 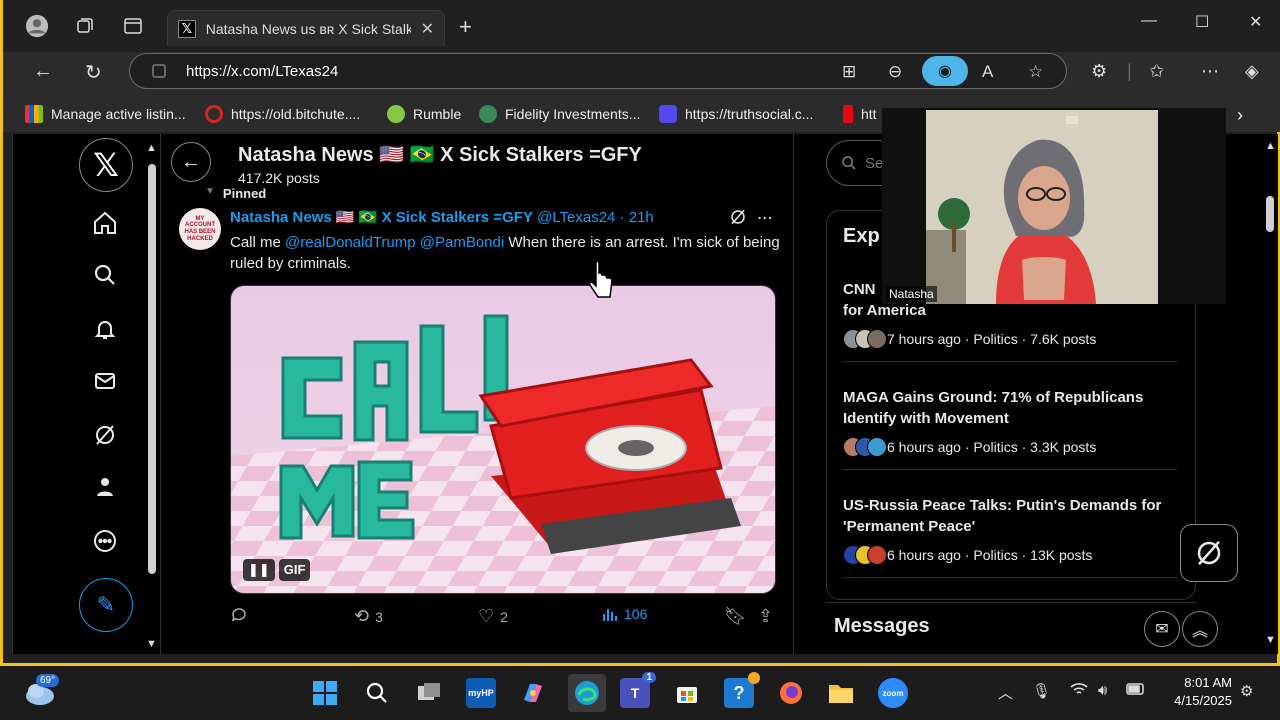 I want to click on new-message-icon: ✉, so click(x=1162, y=629).